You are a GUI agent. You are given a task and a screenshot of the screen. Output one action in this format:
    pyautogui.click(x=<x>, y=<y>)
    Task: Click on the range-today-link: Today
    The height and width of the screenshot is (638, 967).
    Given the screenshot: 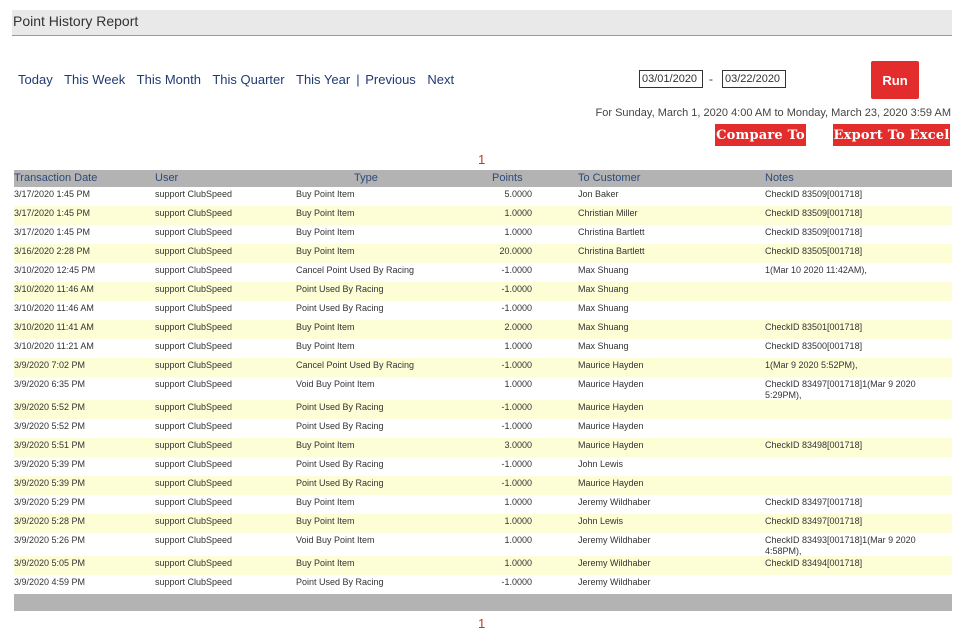 What is the action you would take?
    pyautogui.click(x=35, y=79)
    